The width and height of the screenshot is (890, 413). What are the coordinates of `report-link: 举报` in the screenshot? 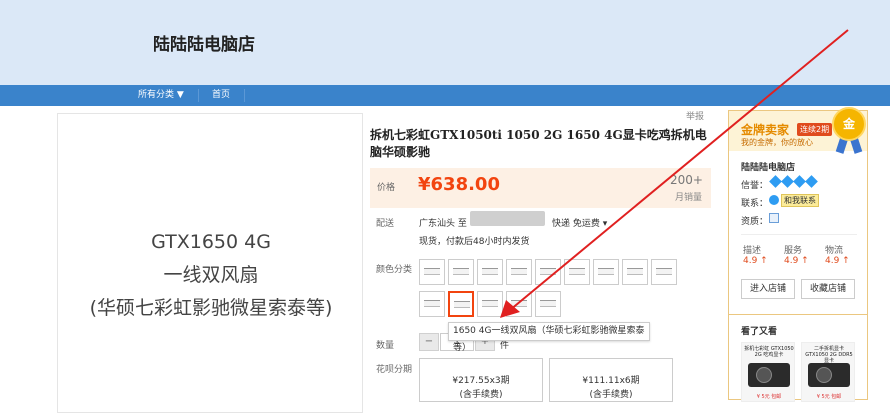 It's located at (695, 115).